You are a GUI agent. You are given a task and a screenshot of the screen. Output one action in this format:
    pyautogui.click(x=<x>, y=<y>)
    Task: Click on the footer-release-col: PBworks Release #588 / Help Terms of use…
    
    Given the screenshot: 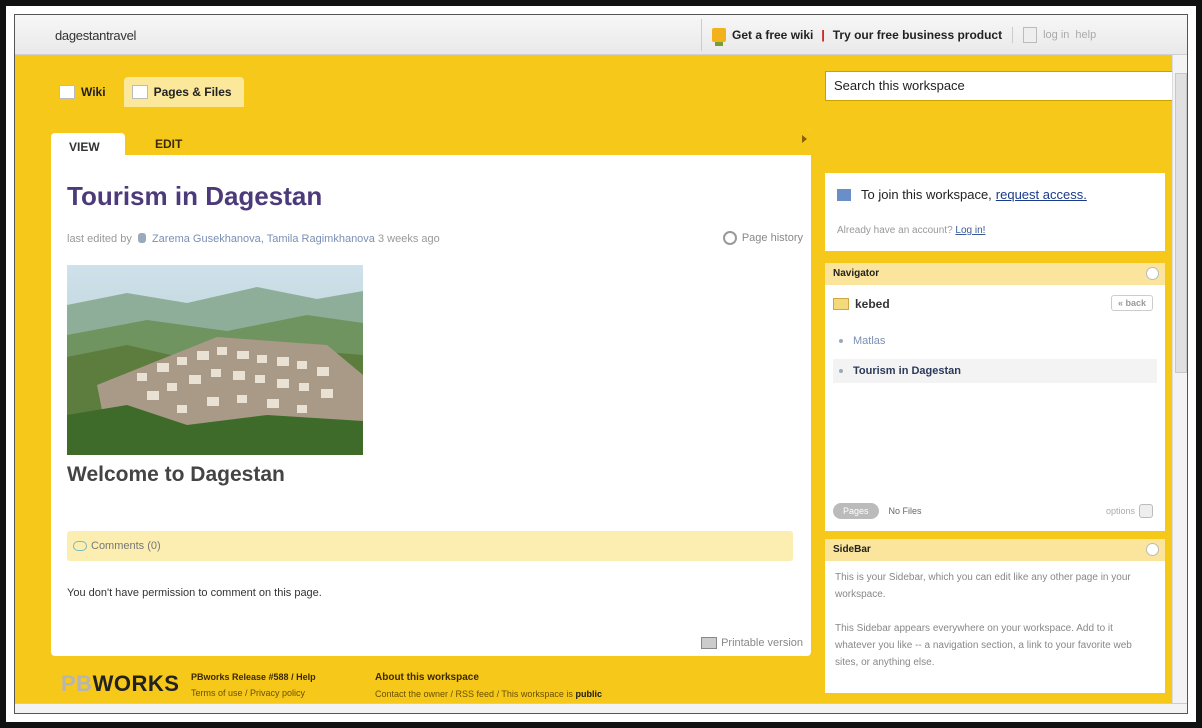 What is the action you would take?
    pyautogui.click(x=253, y=685)
    